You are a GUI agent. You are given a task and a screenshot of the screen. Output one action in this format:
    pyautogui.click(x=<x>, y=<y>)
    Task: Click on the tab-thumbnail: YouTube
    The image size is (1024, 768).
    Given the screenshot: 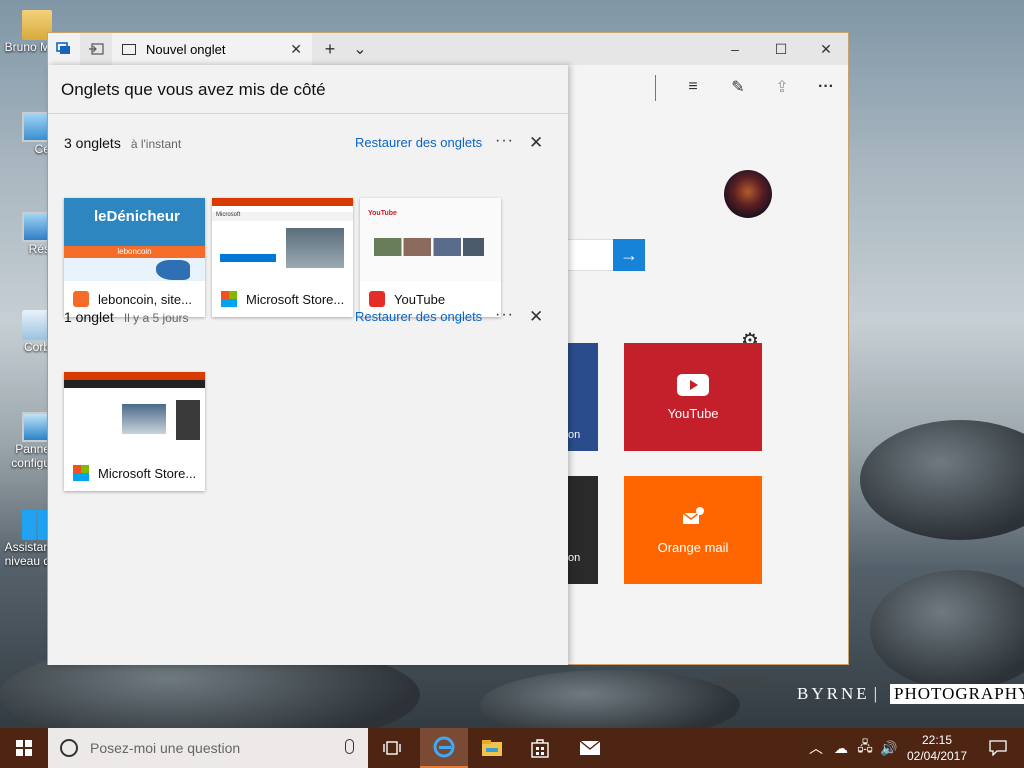 What is the action you would take?
    pyautogui.click(x=430, y=239)
    